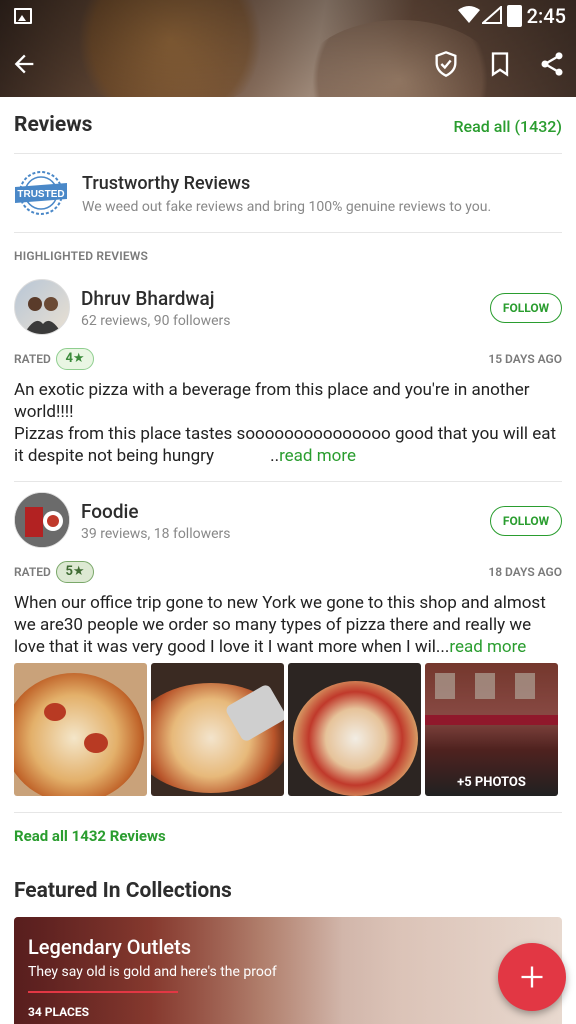  Describe the element at coordinates (23, 16) in the screenshot. I see `image-notification-icon` at that location.